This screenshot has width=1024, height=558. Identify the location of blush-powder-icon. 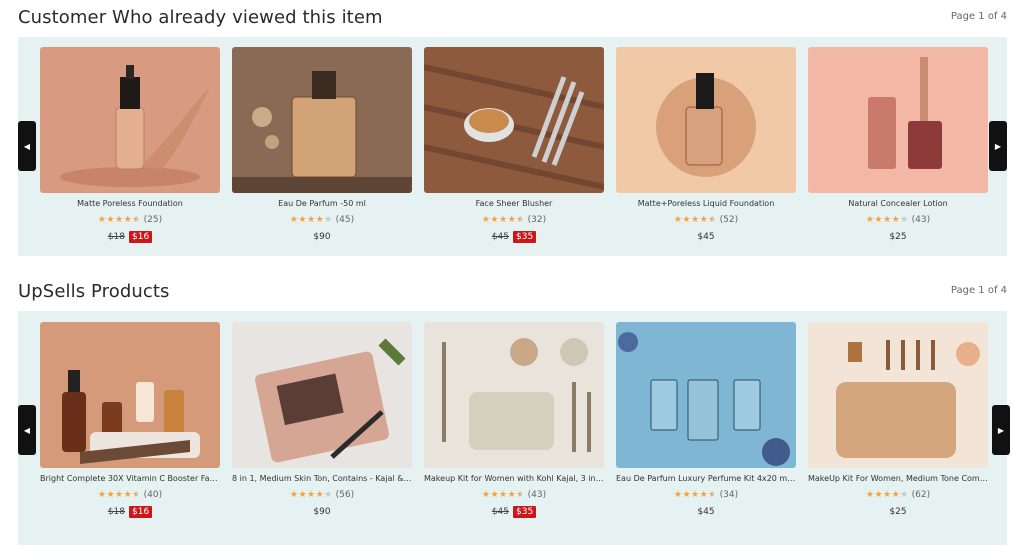
(514, 120).